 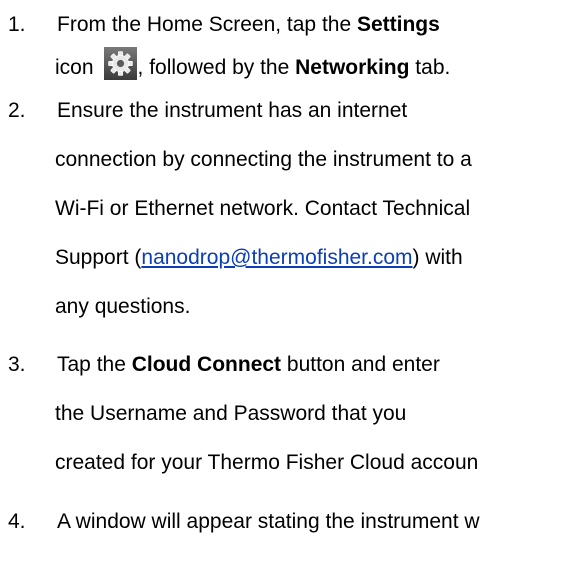 What do you see at coordinates (120, 63) in the screenshot?
I see `gear-icon` at bounding box center [120, 63].